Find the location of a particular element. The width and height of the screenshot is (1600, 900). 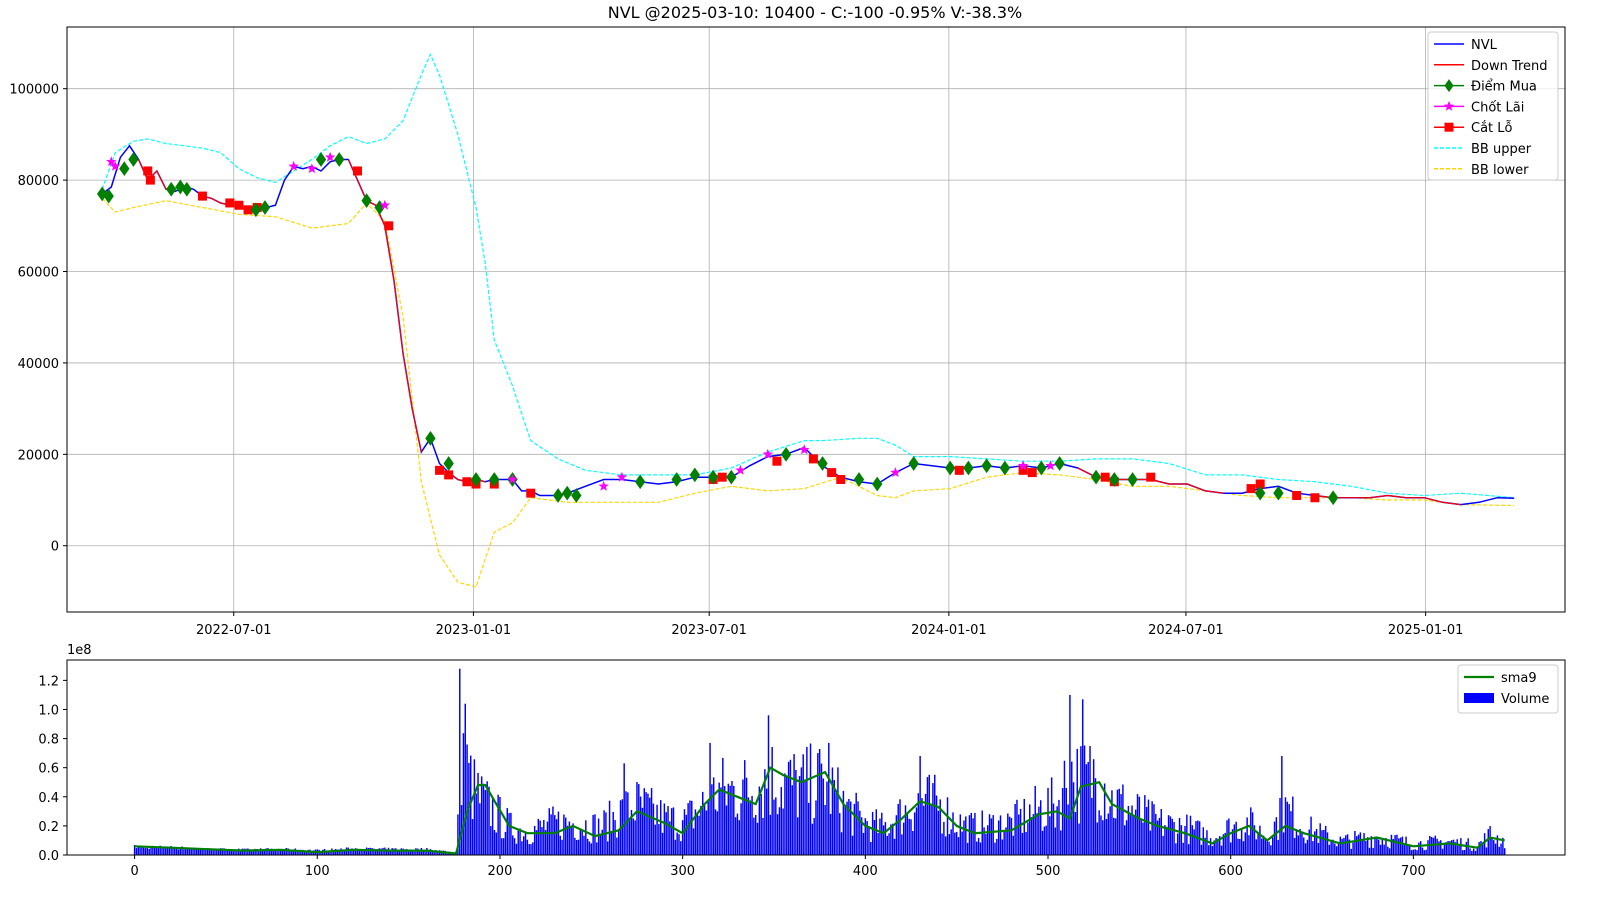

volume-x-tick-label: 500 is located at coordinates (1048, 871).